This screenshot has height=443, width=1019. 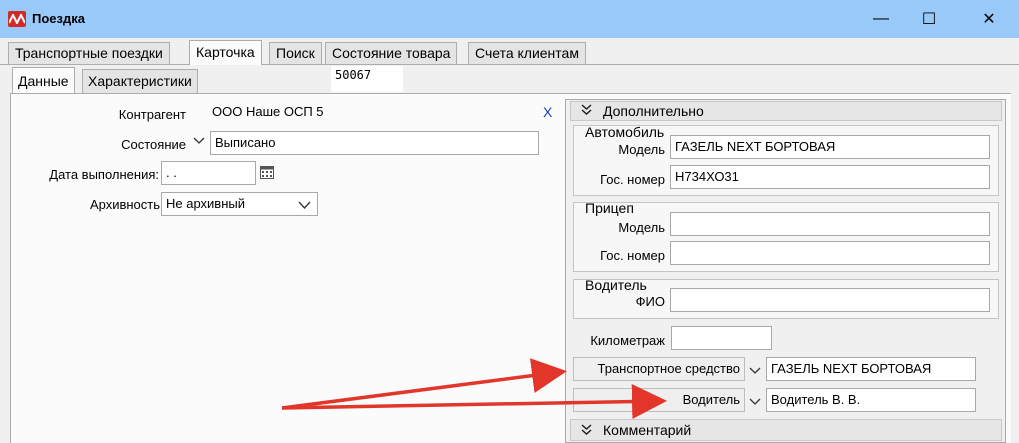 I want to click on mileage-field, so click(x=721, y=338).